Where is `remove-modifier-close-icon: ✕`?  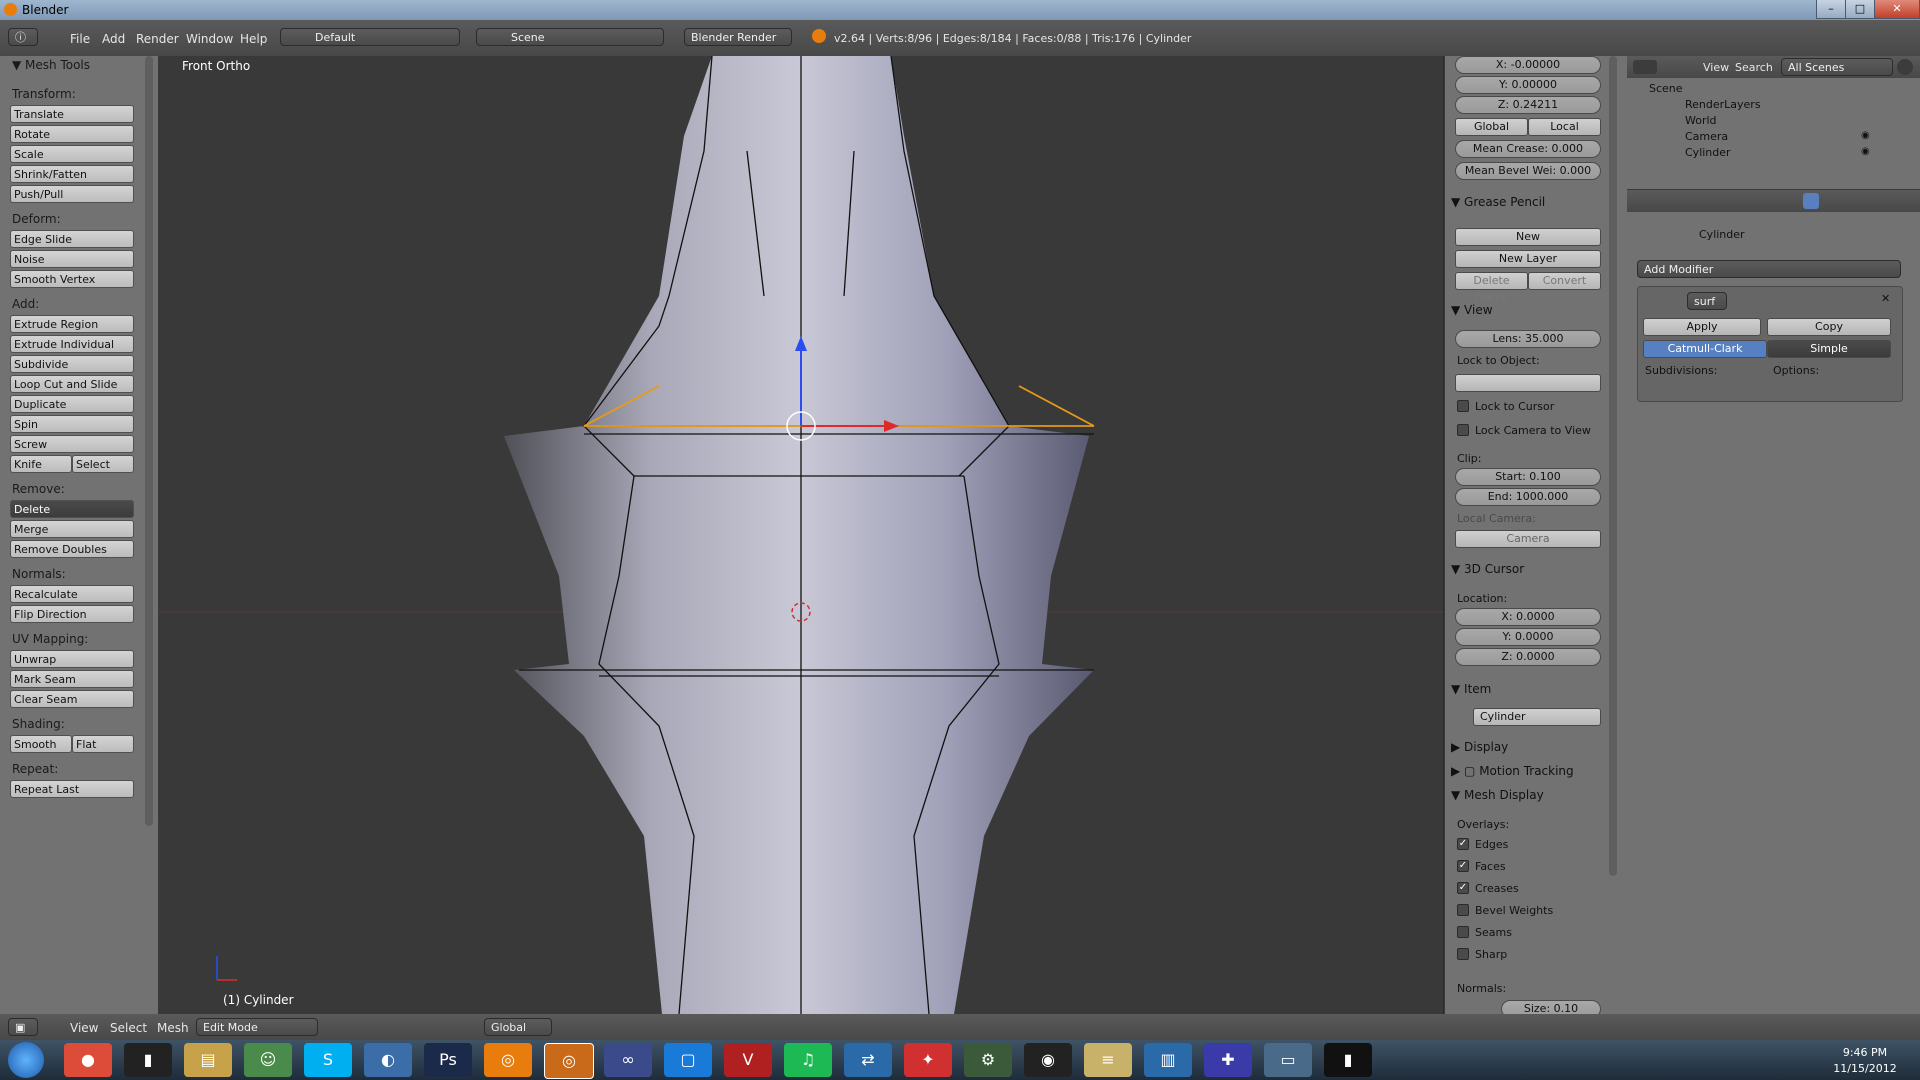
remove-modifier-close-icon: ✕ is located at coordinates (1885, 298).